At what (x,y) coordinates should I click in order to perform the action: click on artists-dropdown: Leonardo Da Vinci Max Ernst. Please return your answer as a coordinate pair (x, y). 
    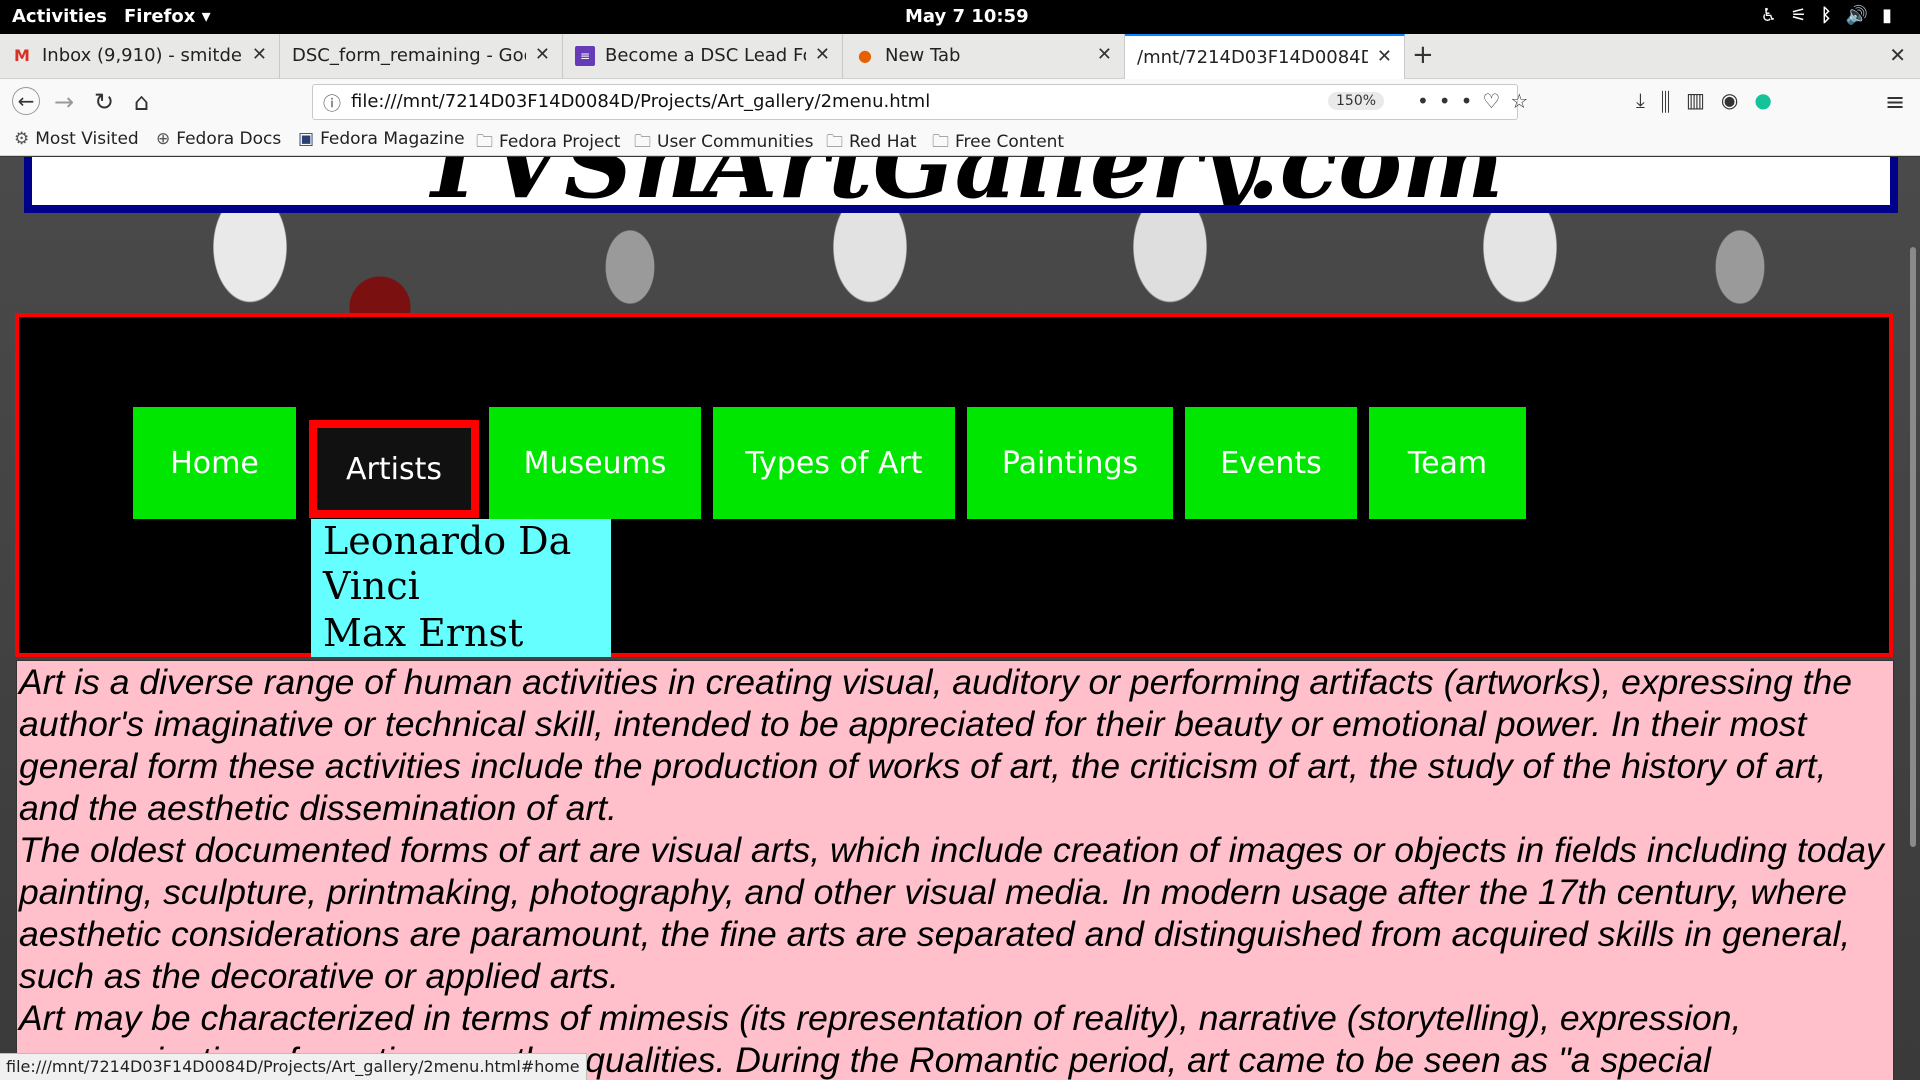
    Looking at the image, I should click on (461, 588).